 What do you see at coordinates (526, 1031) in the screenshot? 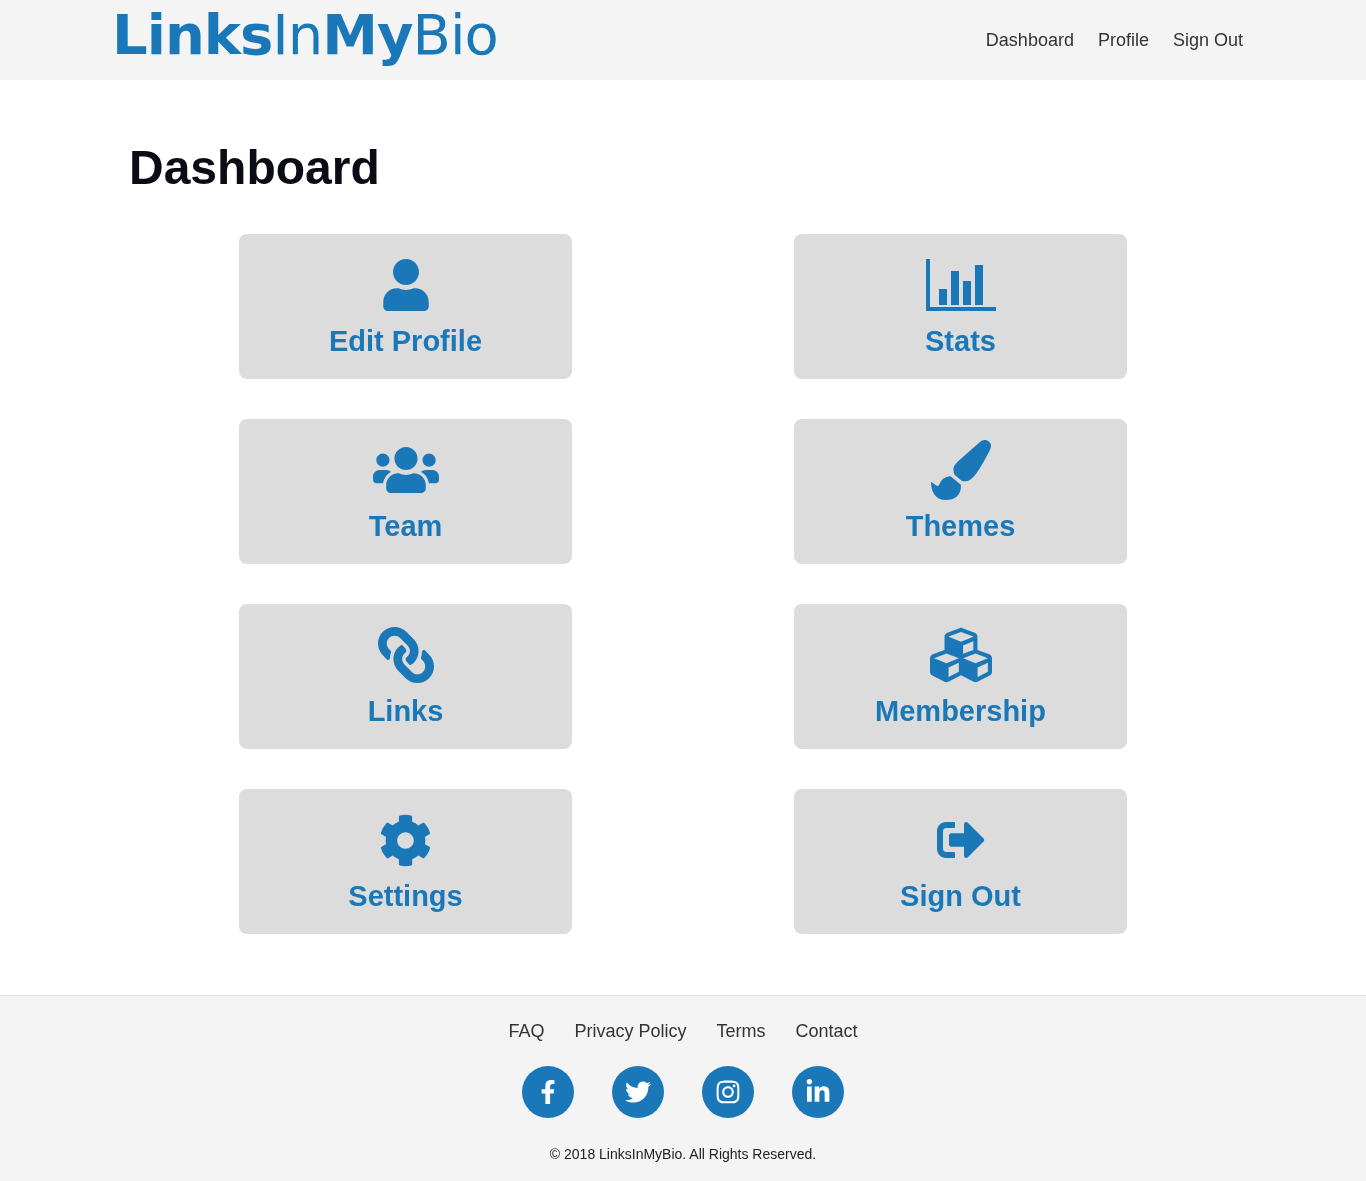
I see `footer-link: FAQ` at bounding box center [526, 1031].